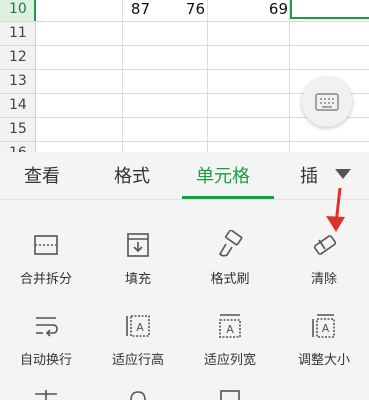 This screenshot has height=400, width=369. What do you see at coordinates (243, 10) in the screenshot?
I see `cell-value: 69` at bounding box center [243, 10].